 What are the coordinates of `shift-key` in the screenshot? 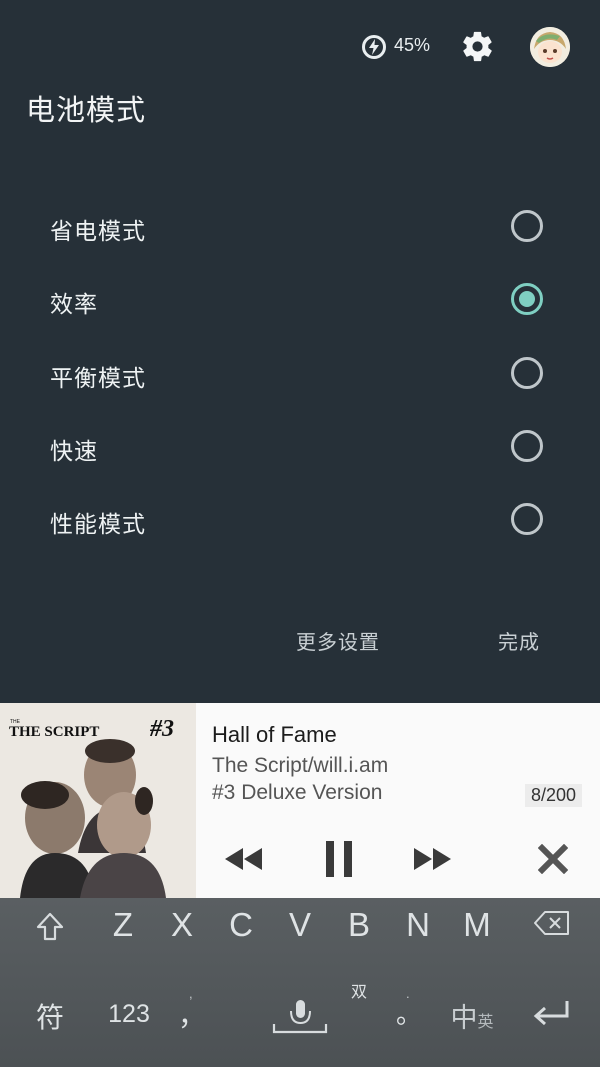 It's located at (50, 926).